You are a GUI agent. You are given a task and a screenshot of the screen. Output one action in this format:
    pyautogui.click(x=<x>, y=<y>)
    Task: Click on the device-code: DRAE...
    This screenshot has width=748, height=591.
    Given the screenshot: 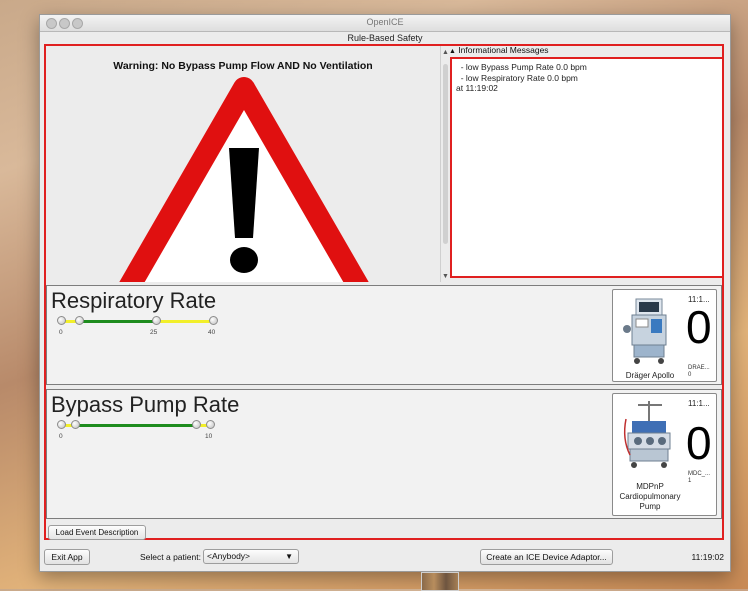 What is the action you would take?
    pyautogui.click(x=699, y=368)
    